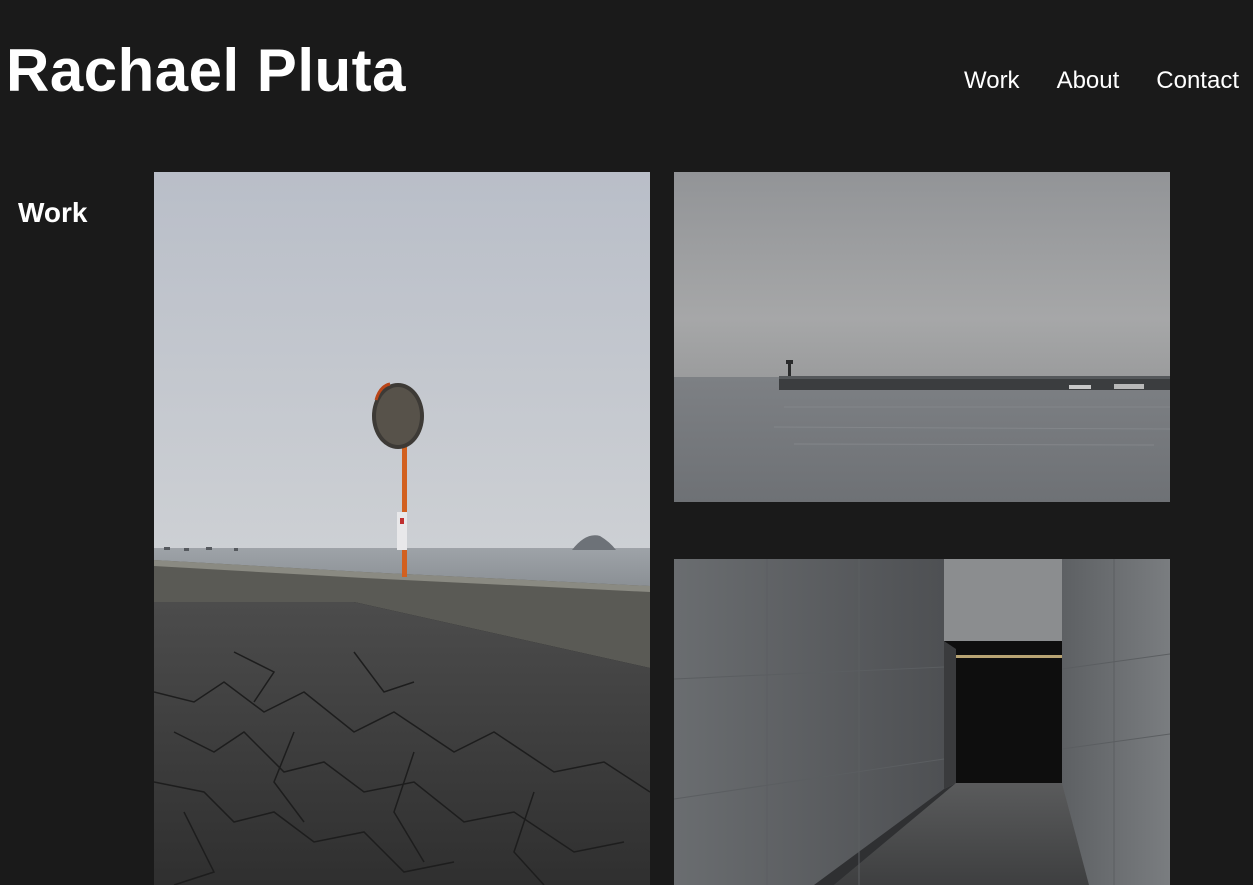  I want to click on corridor-photo-image, so click(922, 722).